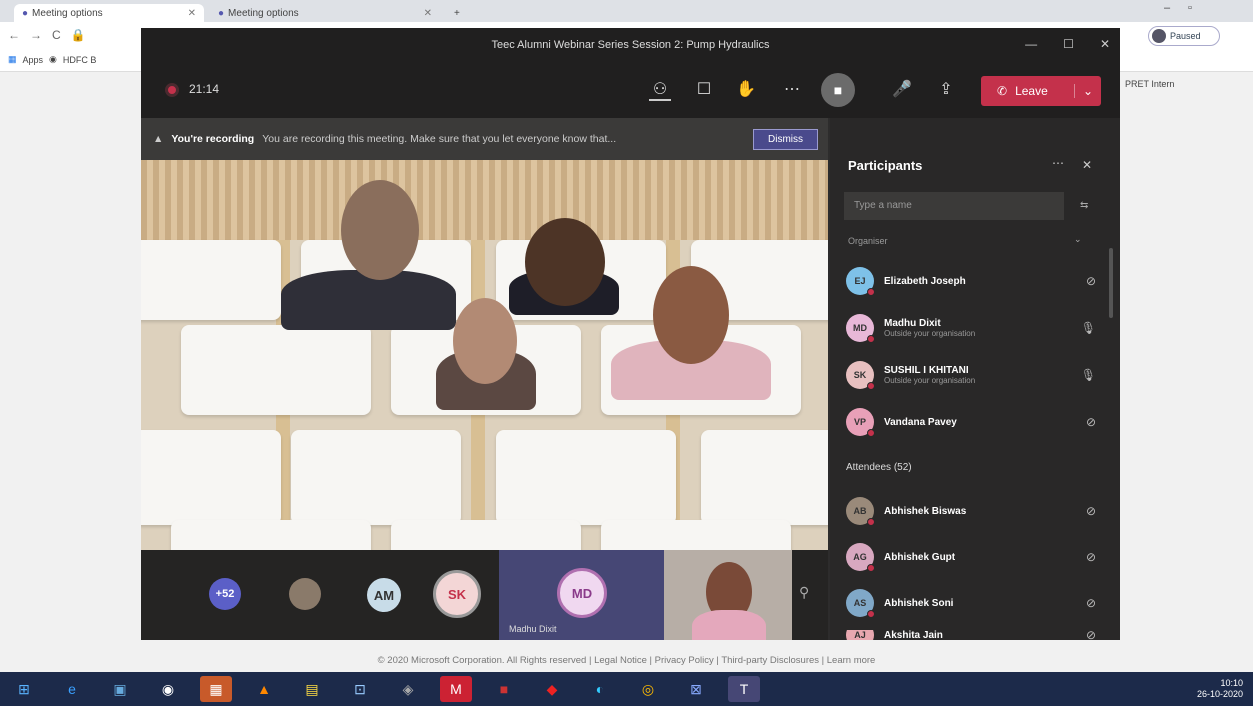 The width and height of the screenshot is (1253, 706). What do you see at coordinates (1068, 44) in the screenshot?
I see `maximize-icon: ☐` at bounding box center [1068, 44].